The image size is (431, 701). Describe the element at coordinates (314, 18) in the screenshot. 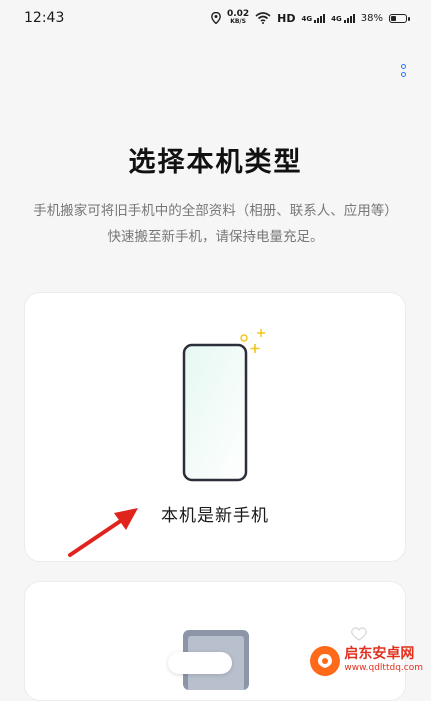

I see `signal-icon-1: 4G` at that location.